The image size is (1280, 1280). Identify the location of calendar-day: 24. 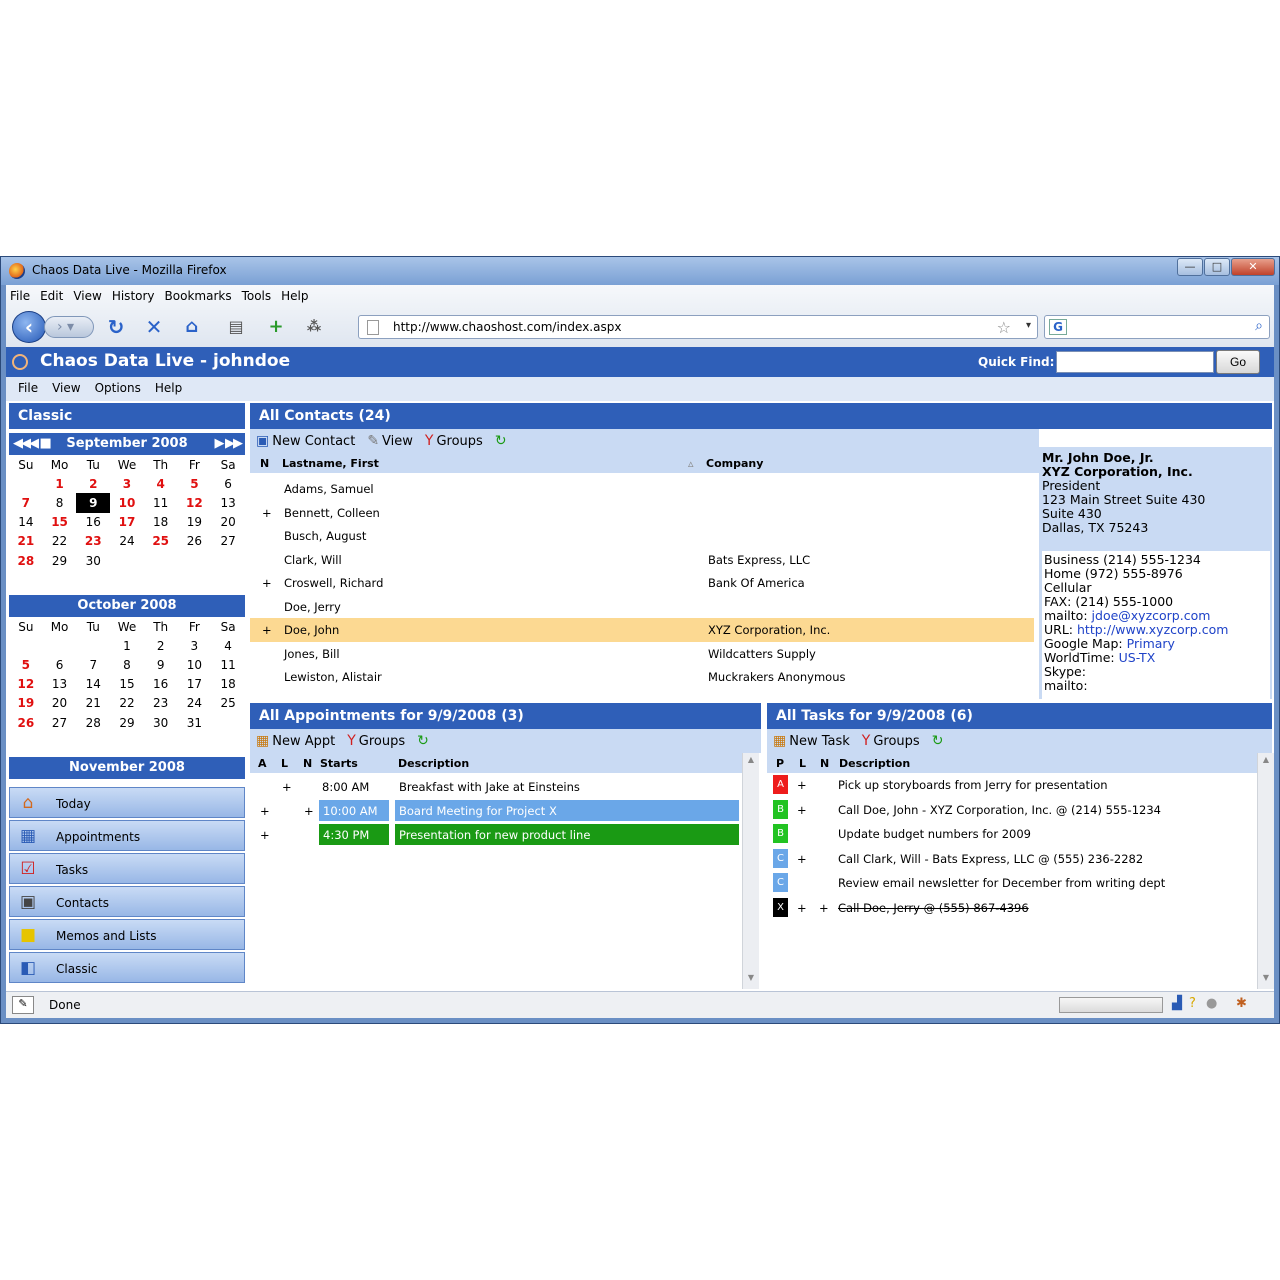
(195, 703).